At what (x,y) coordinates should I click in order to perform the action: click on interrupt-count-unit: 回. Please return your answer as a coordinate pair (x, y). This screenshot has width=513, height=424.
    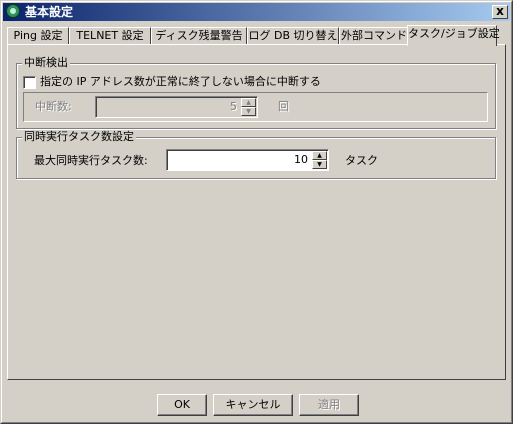
    Looking at the image, I should click on (283, 106).